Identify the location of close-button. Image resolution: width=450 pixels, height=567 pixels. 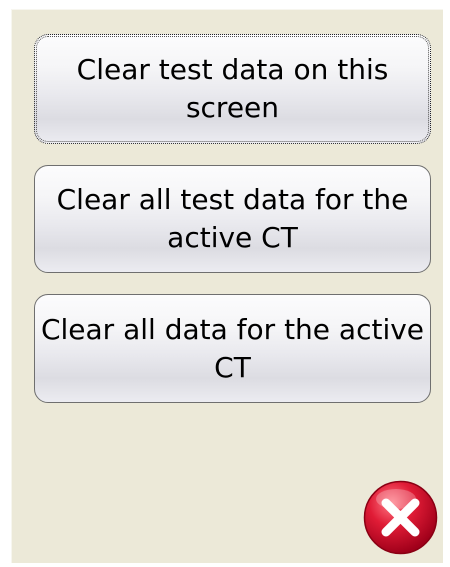
(400, 517).